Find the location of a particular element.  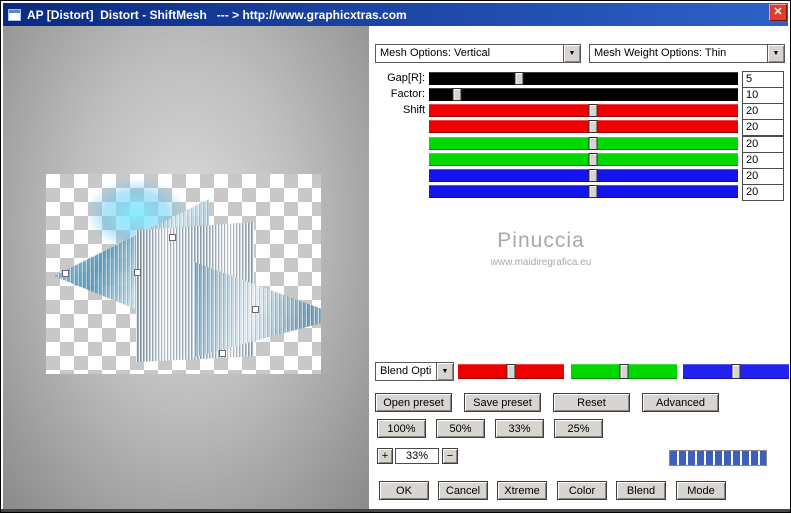

xtreme-button: Xtreme is located at coordinates (522, 490).